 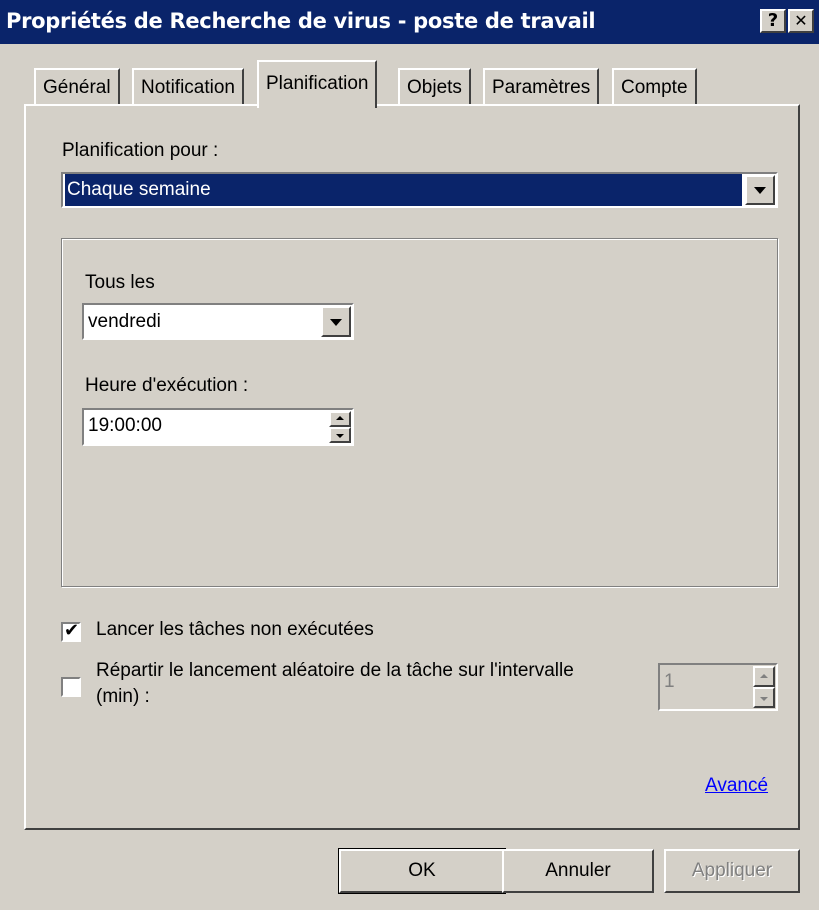 I want to click on tab-objets: Objets, so click(x=434, y=87).